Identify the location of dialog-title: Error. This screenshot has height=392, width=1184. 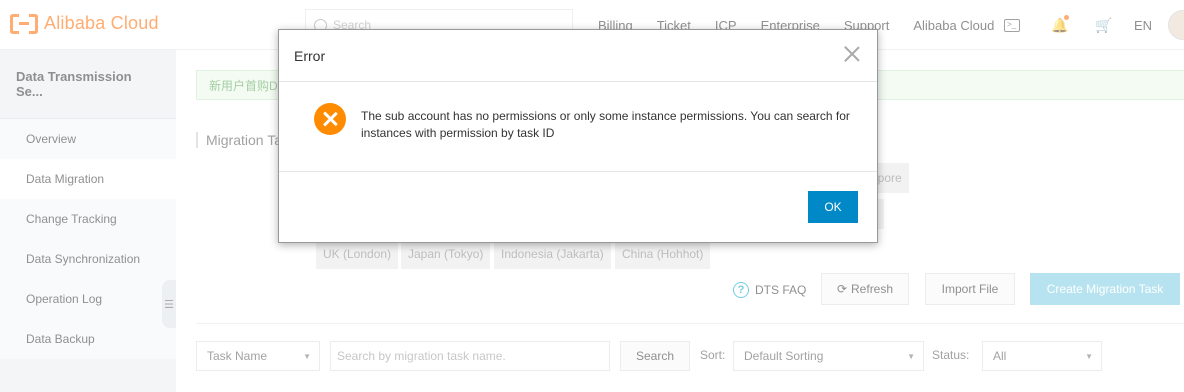
(310, 55).